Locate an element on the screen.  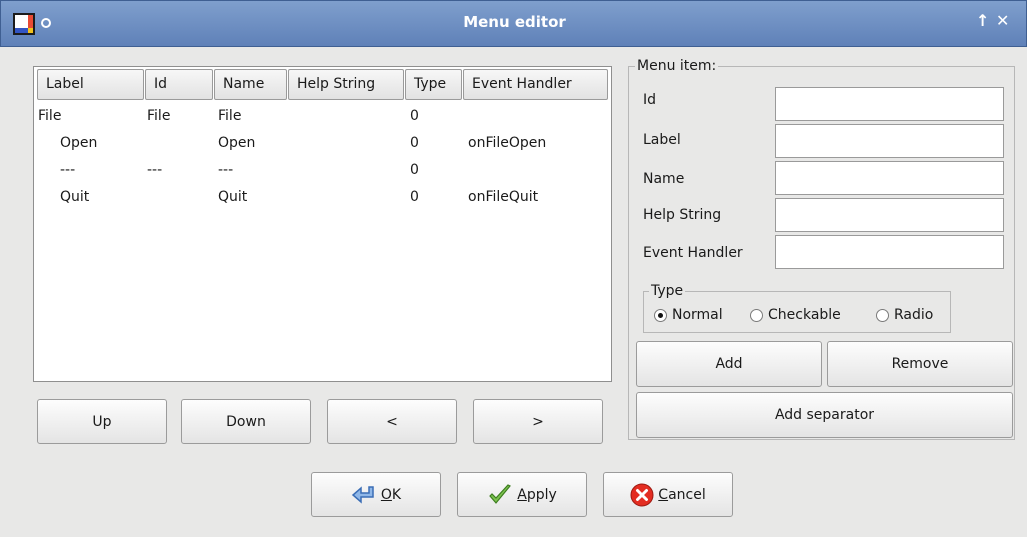
radio-checkable: Checkable is located at coordinates (795, 315).